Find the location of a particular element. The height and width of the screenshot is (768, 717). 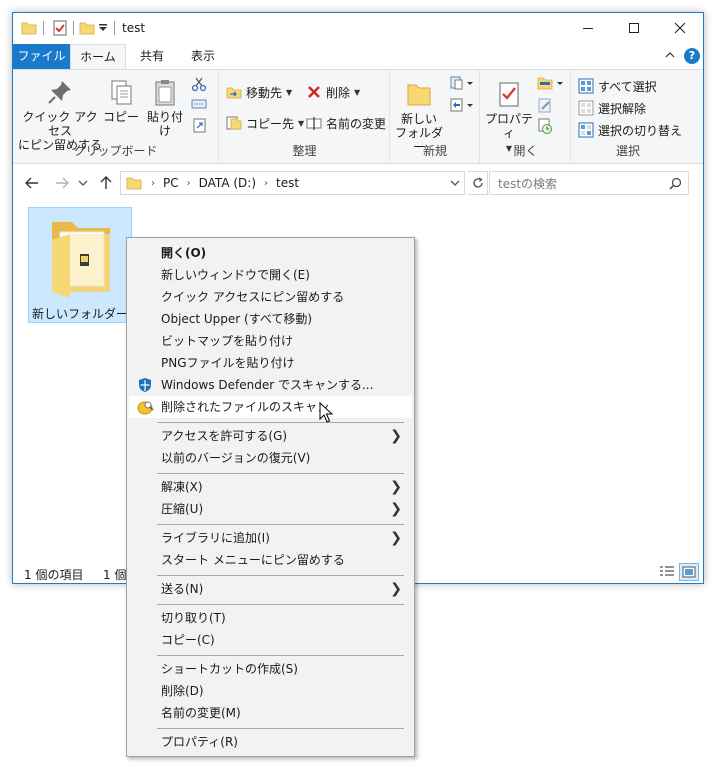

collapse-ribbon-icon is located at coordinates (670, 55).